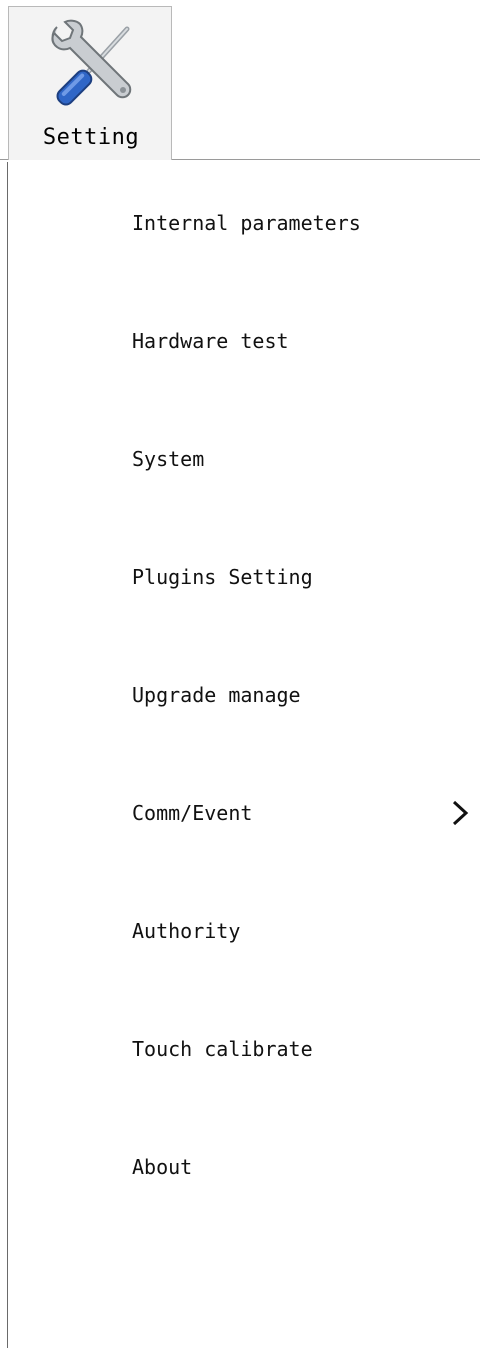 This screenshot has width=480, height=1348. Describe the element at coordinates (192, 813) in the screenshot. I see `menu-item-label: Comm/Event` at that location.